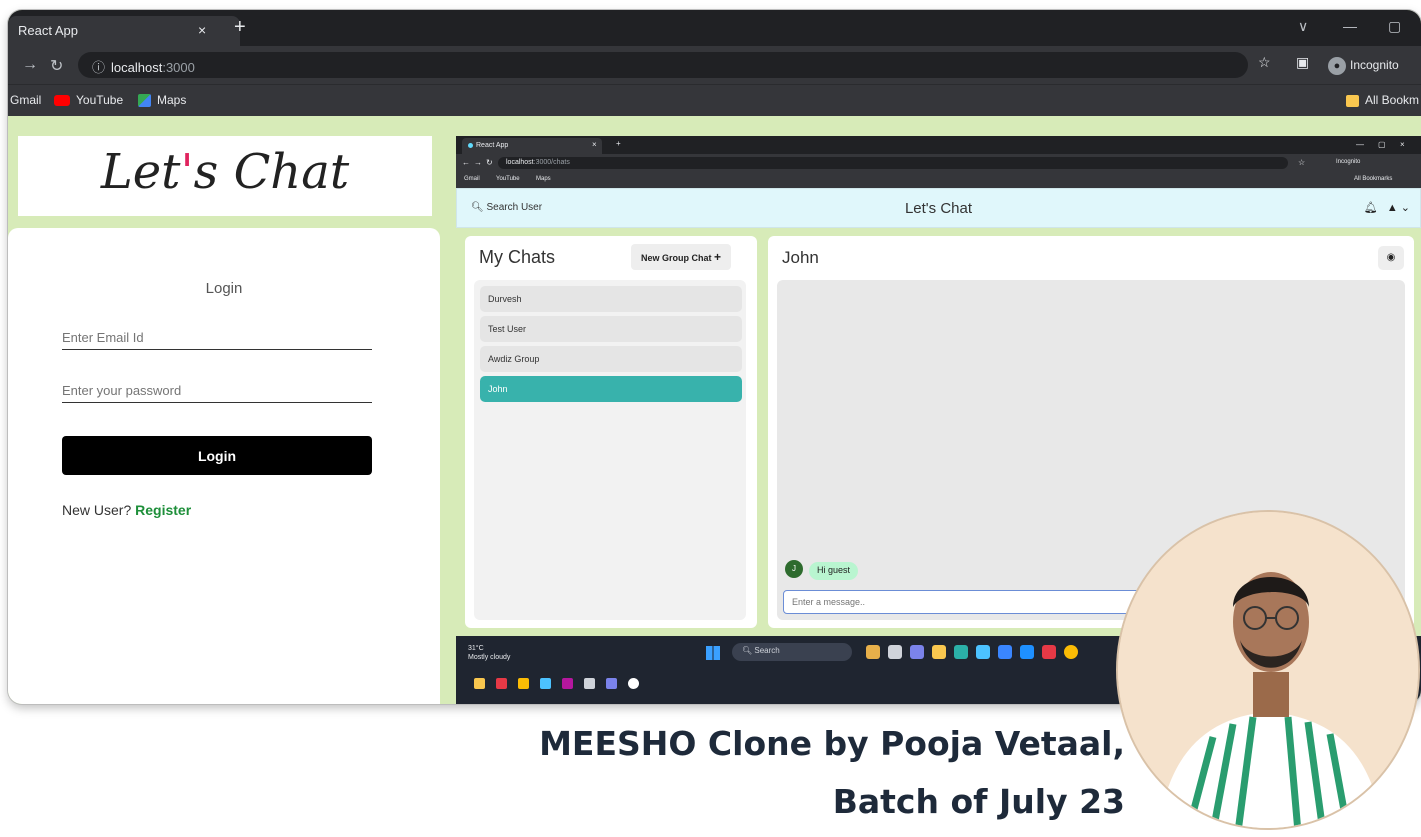  Describe the element at coordinates (1303, 26) in the screenshot. I see `tab-search-chevron-icon: ∨` at that location.